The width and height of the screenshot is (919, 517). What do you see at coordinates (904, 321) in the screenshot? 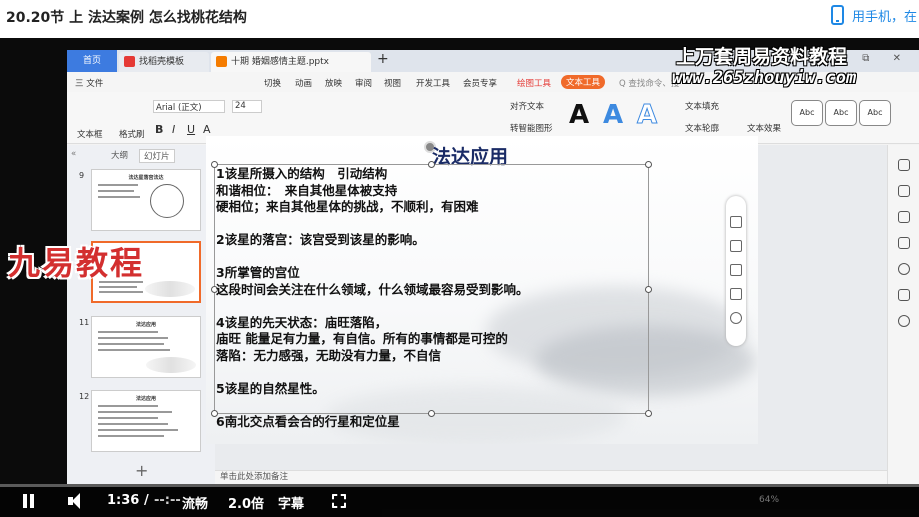
I see `help-icon` at bounding box center [904, 321].